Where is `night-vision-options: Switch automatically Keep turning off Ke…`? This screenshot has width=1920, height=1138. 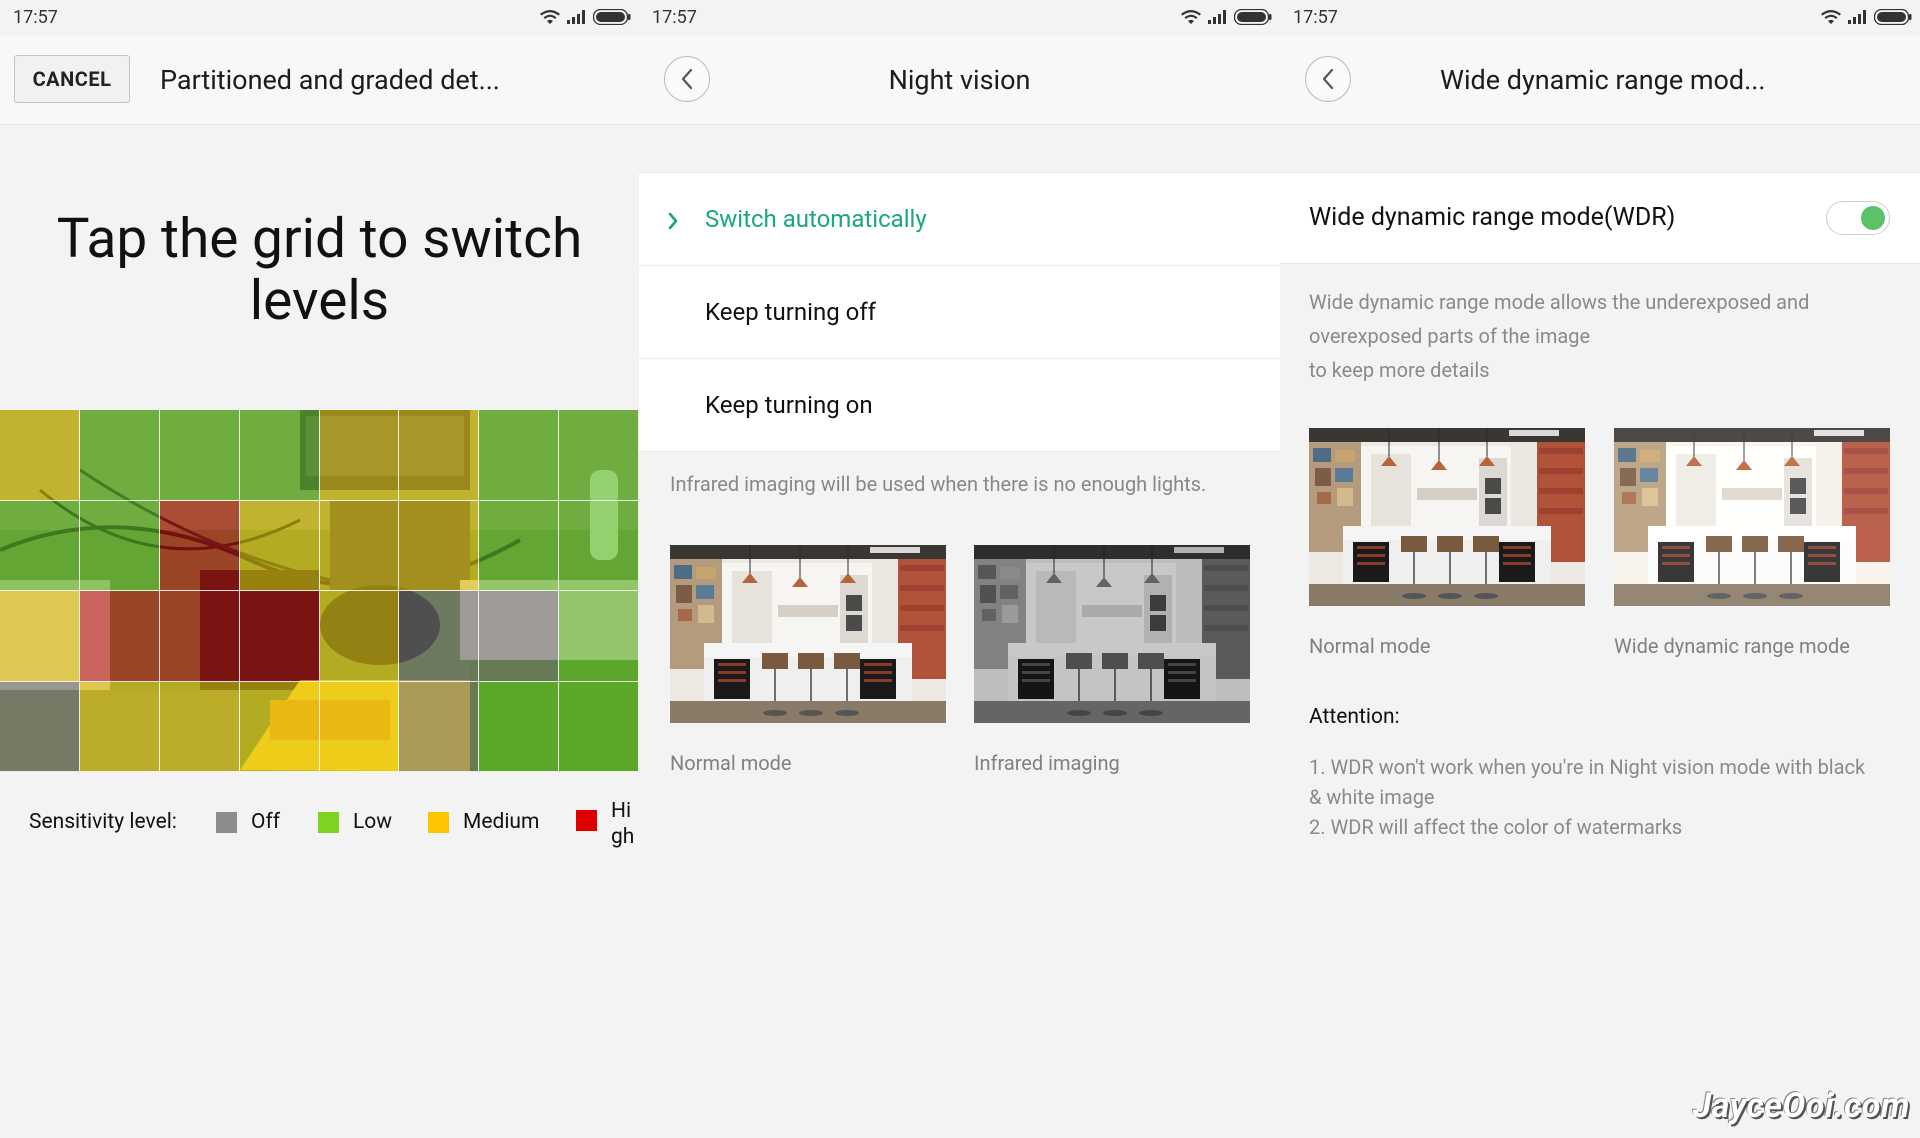
night-vision-options: Switch automatically Keep turning off Ke… is located at coordinates (959, 312).